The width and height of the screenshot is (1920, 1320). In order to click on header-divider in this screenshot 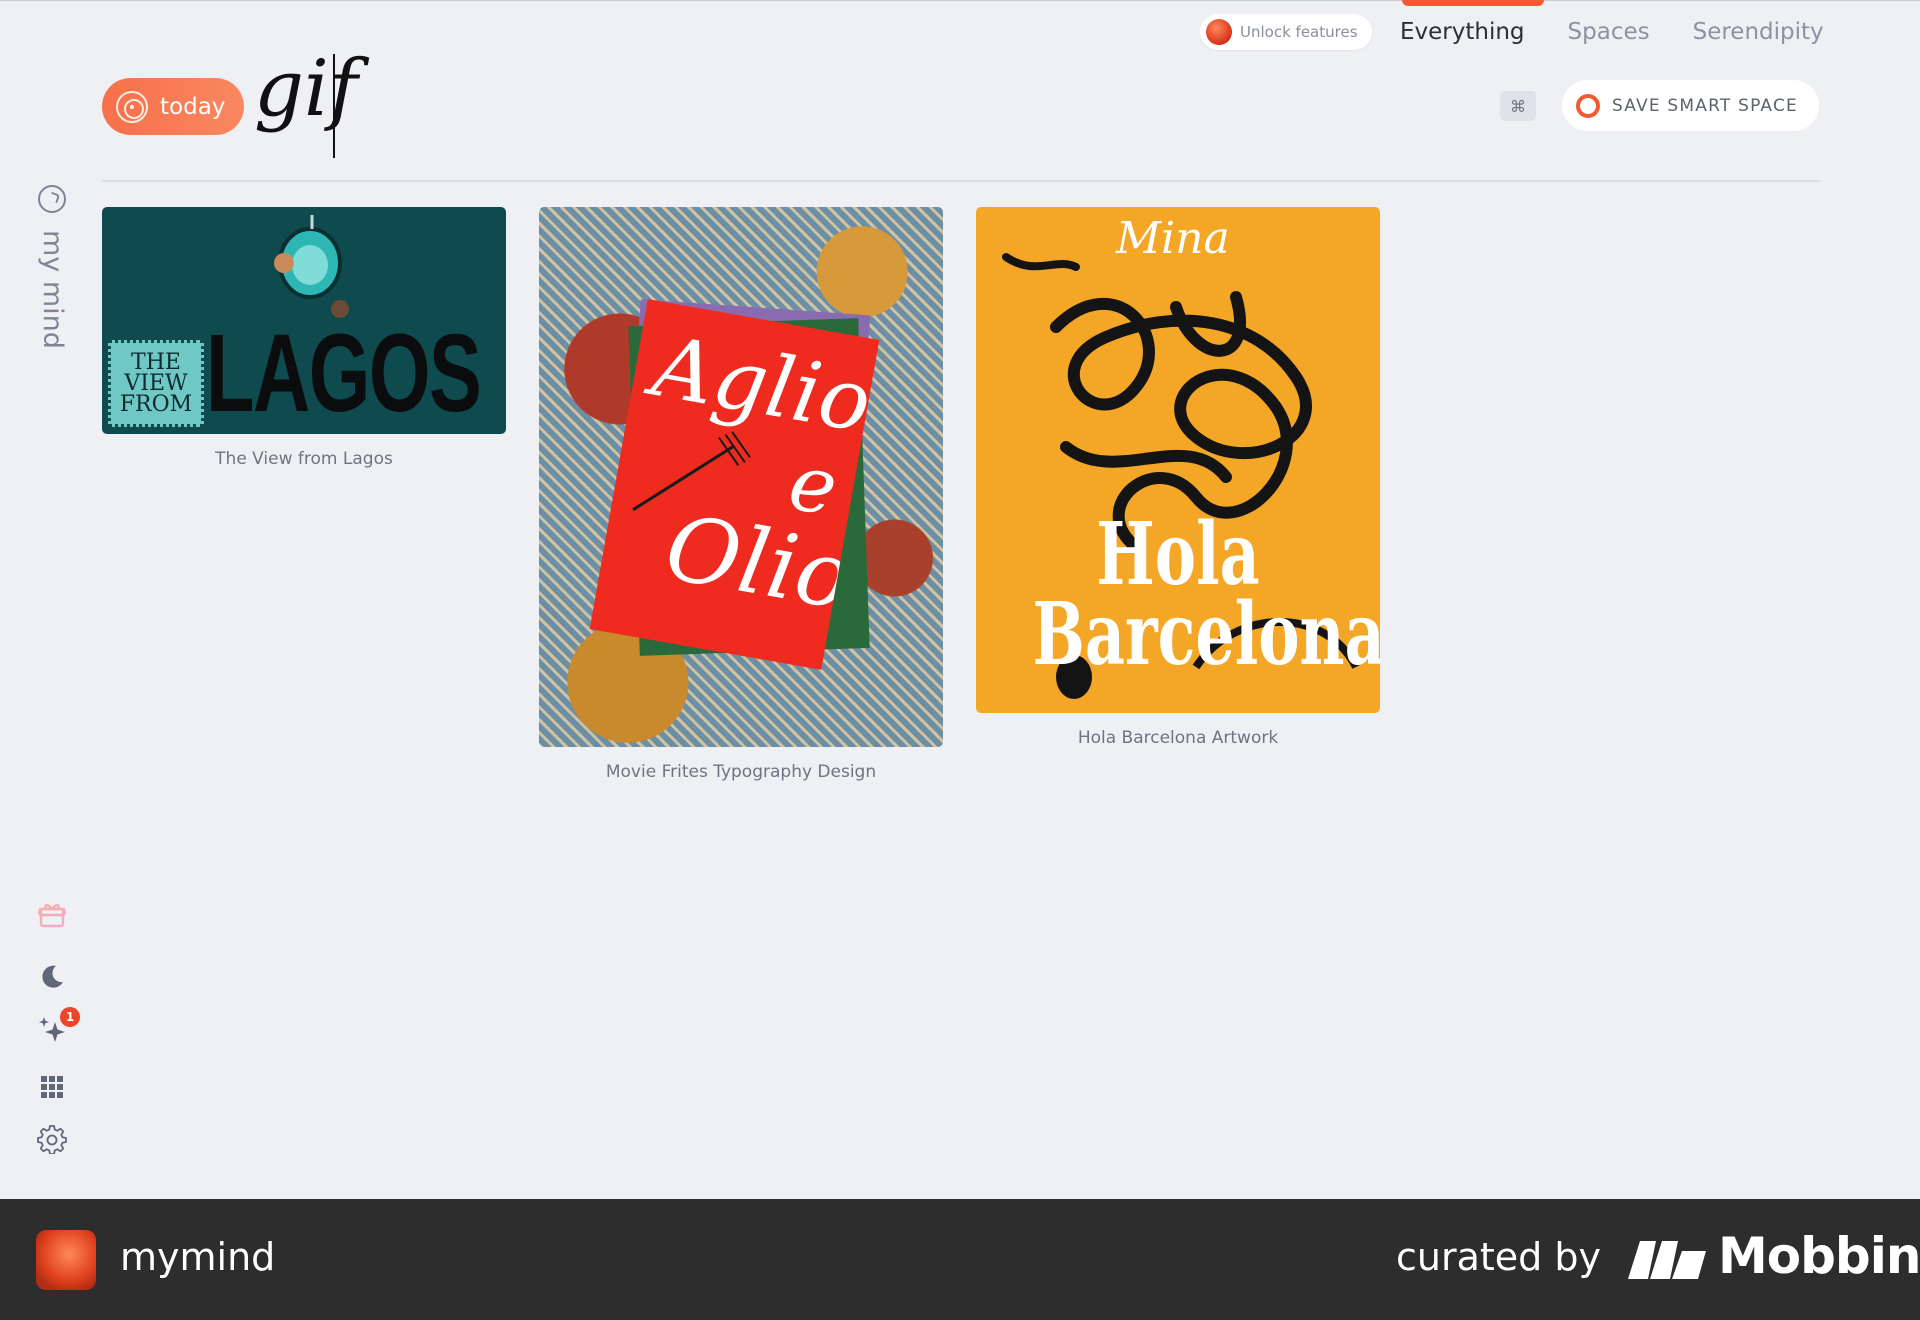, I will do `click(961, 181)`.